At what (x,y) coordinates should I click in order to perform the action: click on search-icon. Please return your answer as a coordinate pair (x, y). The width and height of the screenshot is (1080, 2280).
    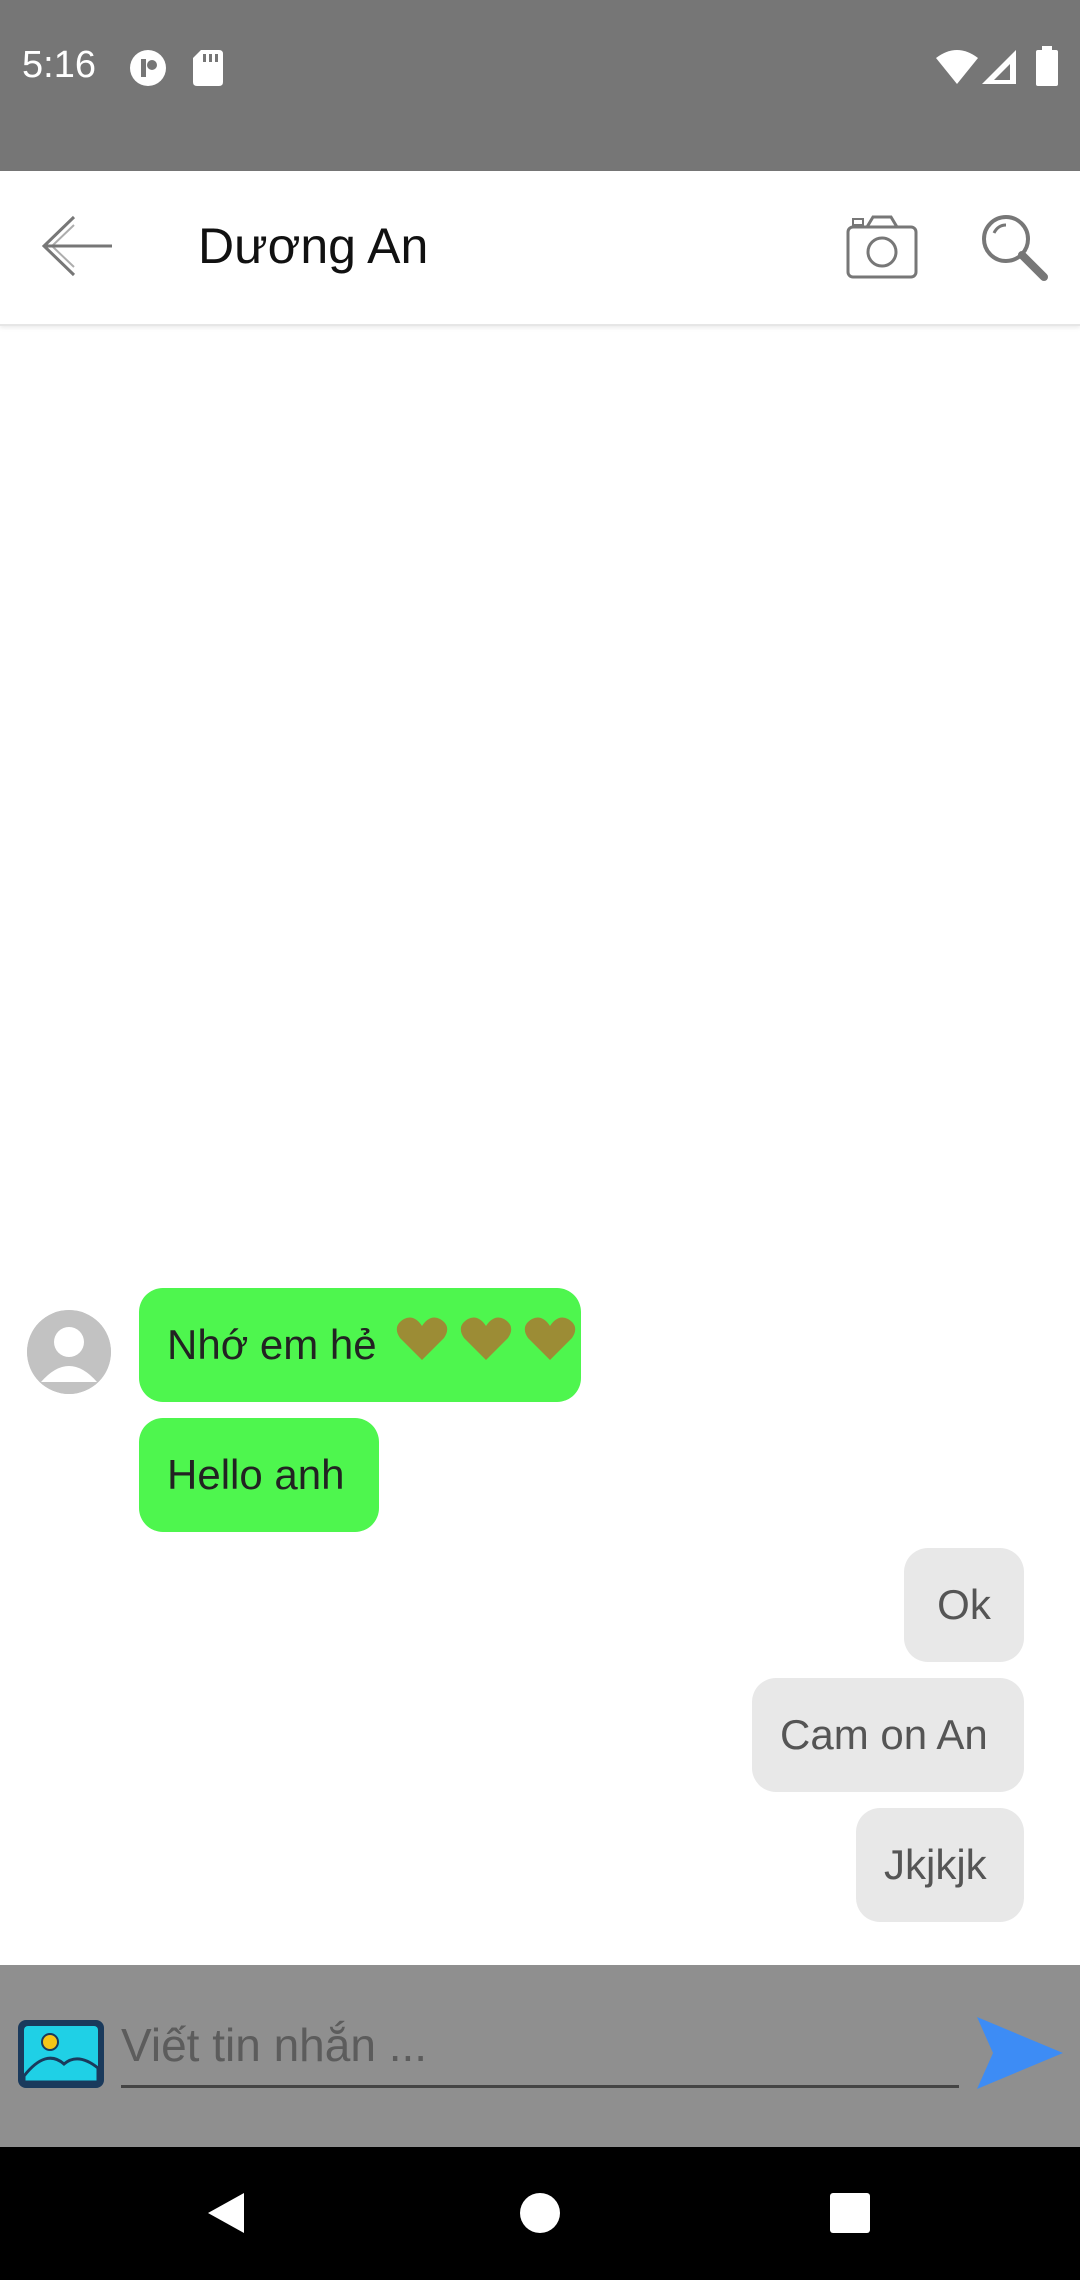
    Looking at the image, I should click on (1015, 248).